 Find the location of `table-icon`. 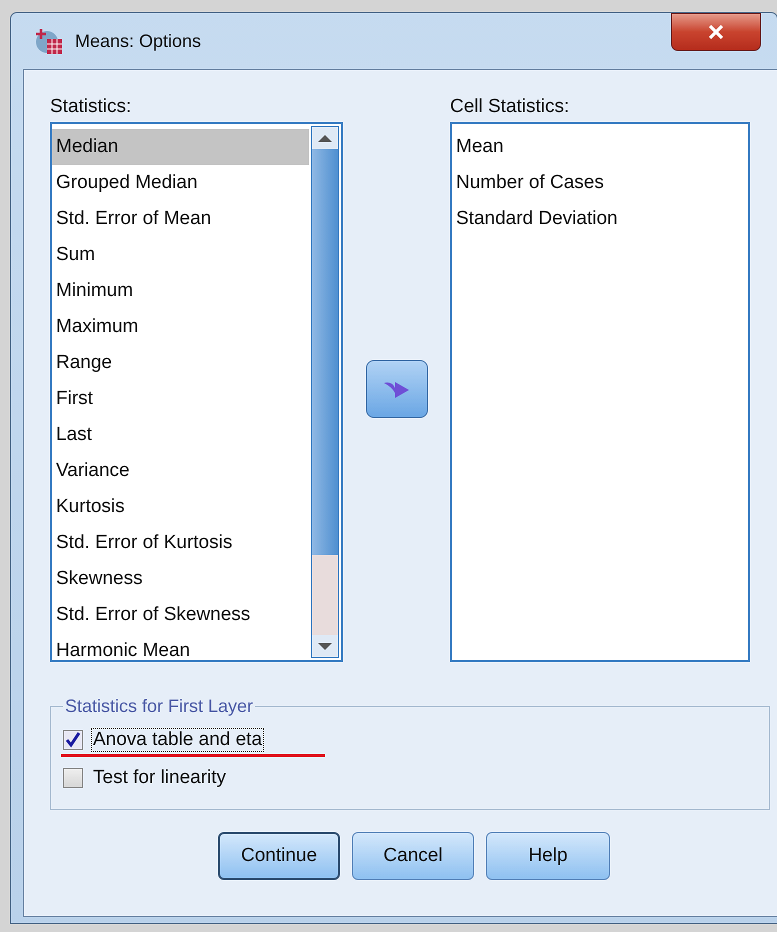

table-icon is located at coordinates (49, 41).